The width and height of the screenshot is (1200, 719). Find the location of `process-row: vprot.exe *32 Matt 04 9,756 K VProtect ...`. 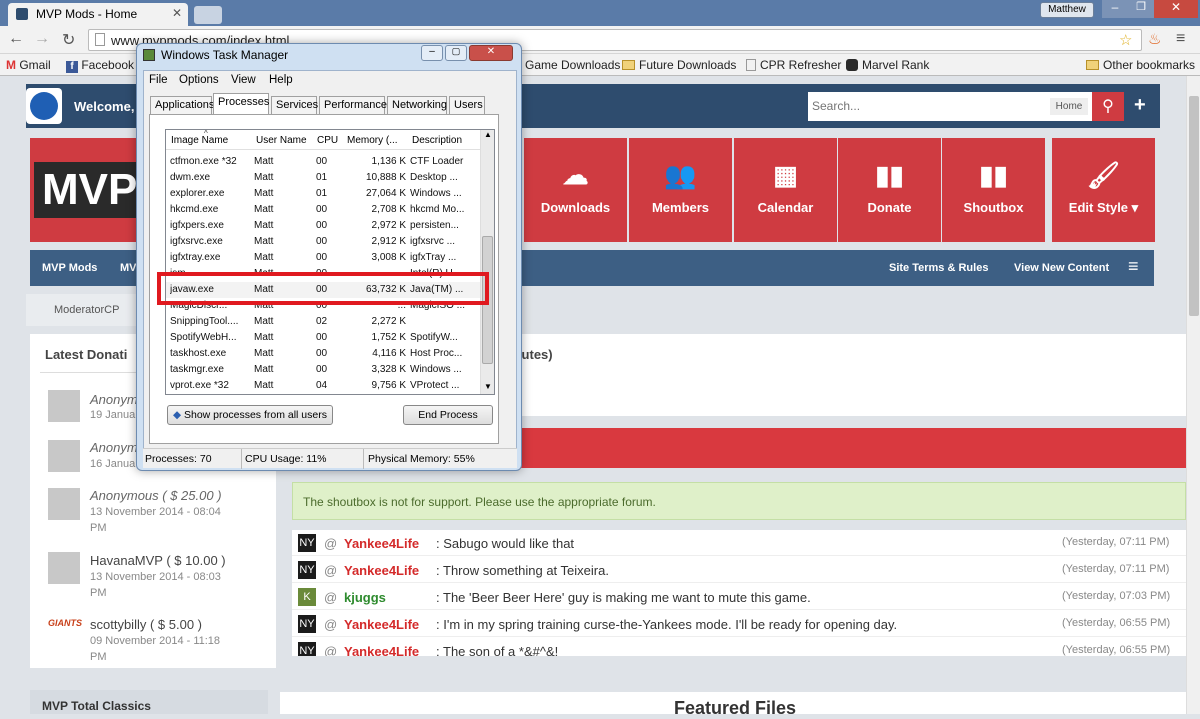

process-row: vprot.exe *32 Matt 04 9,756 K VProtect ... is located at coordinates (323, 386).